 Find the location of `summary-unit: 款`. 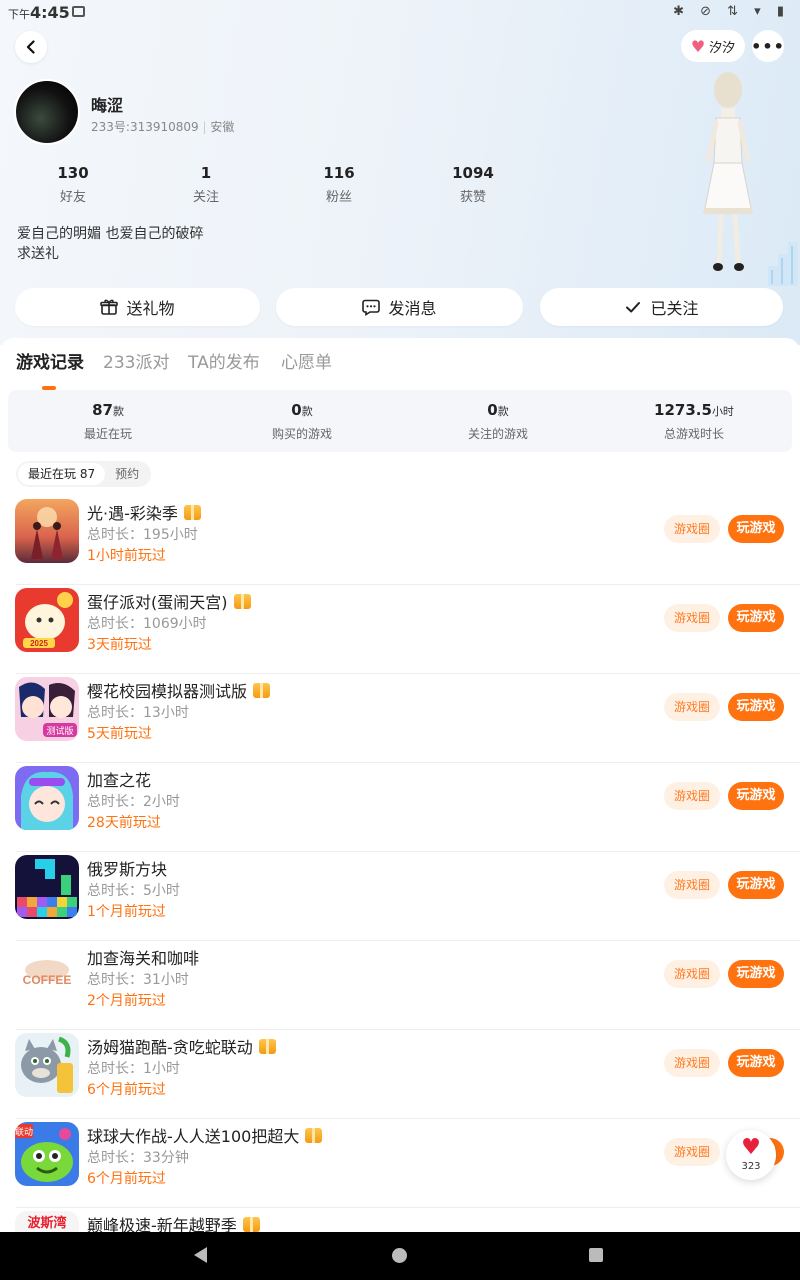

summary-unit: 款 is located at coordinates (307, 411).